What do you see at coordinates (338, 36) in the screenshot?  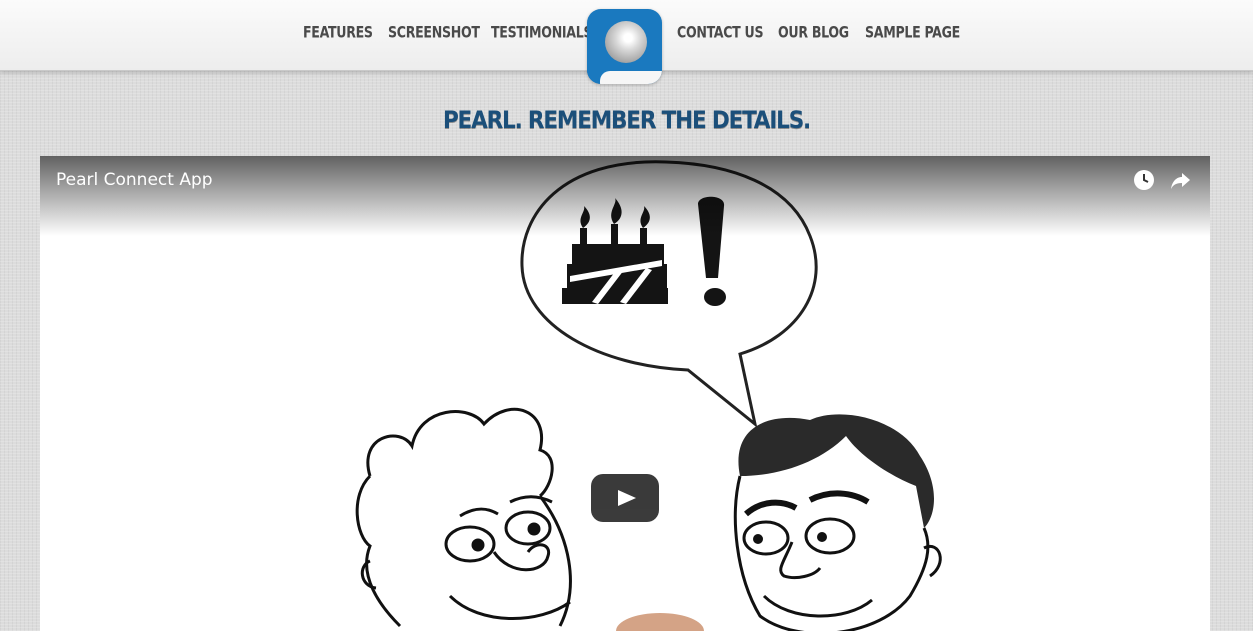 I see `nav-features: FEATURES` at bounding box center [338, 36].